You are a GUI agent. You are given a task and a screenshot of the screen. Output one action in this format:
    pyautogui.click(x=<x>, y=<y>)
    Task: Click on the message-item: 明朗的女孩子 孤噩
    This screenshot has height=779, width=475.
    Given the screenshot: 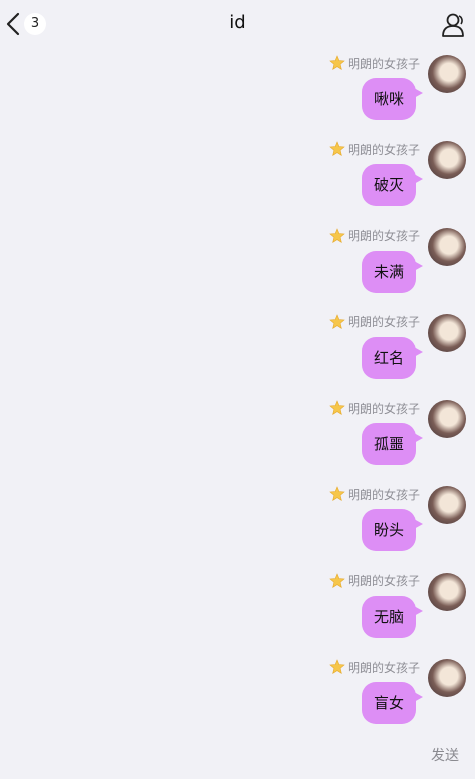 What is the action you would take?
    pyautogui.click(x=237, y=438)
    